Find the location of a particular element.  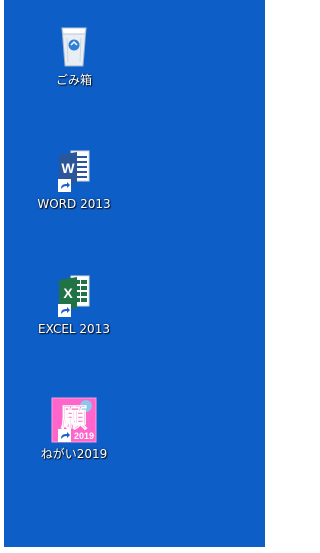

recycle-bin-label: ごみ箱 is located at coordinates (73, 80).